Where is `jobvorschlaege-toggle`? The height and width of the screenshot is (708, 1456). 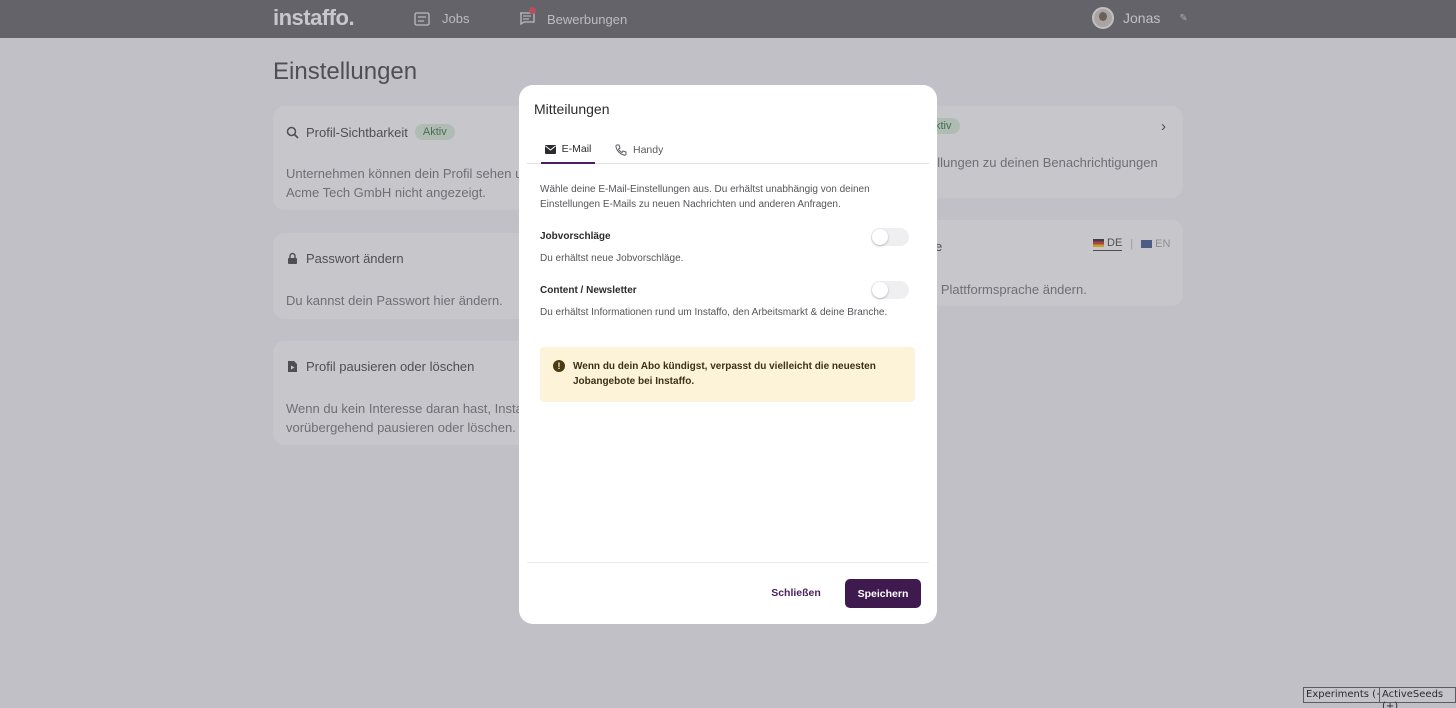
jobvorschlaege-toggle is located at coordinates (890, 237).